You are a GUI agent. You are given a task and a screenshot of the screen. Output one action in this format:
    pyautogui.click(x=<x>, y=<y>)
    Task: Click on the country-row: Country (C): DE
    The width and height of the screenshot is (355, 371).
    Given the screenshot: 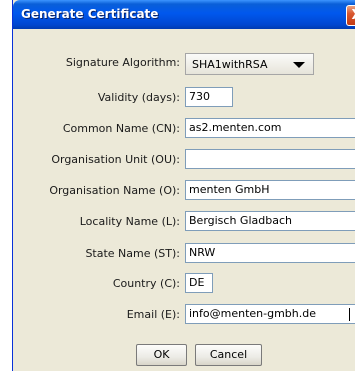 What is the action you would take?
    pyautogui.click(x=184, y=284)
    